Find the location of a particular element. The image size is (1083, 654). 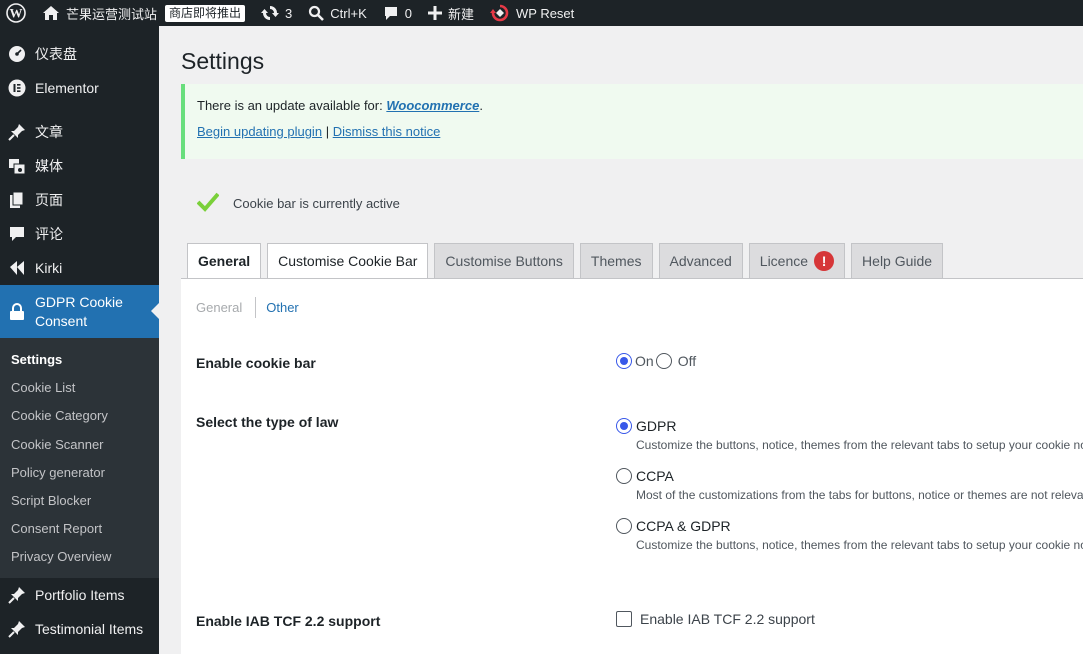

comments-count: 0 is located at coordinates (408, 13).